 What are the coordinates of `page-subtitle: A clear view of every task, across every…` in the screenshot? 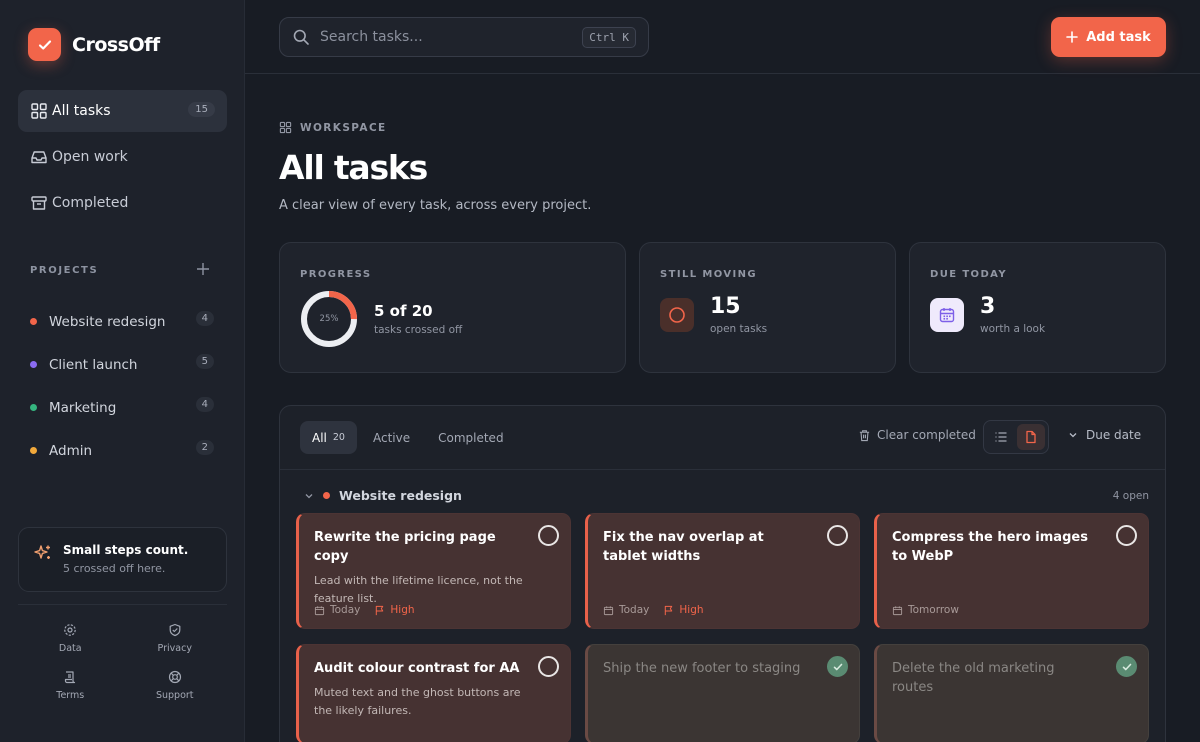 It's located at (435, 205).